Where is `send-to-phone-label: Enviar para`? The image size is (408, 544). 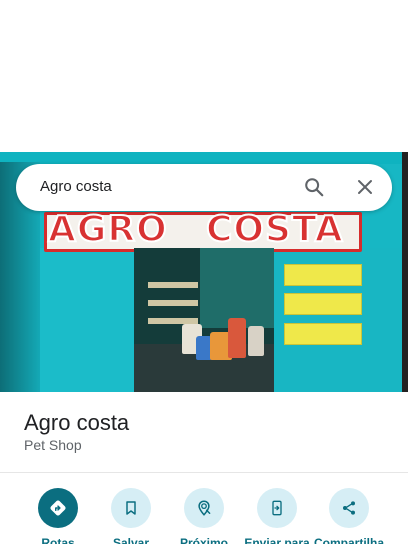
send-to-phone-label: Enviar para is located at coordinates (277, 540).